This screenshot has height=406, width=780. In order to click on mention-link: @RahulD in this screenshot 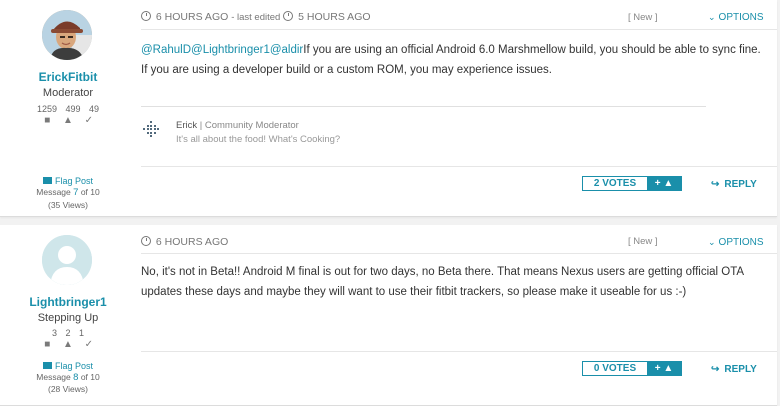, I will do `click(166, 50)`.